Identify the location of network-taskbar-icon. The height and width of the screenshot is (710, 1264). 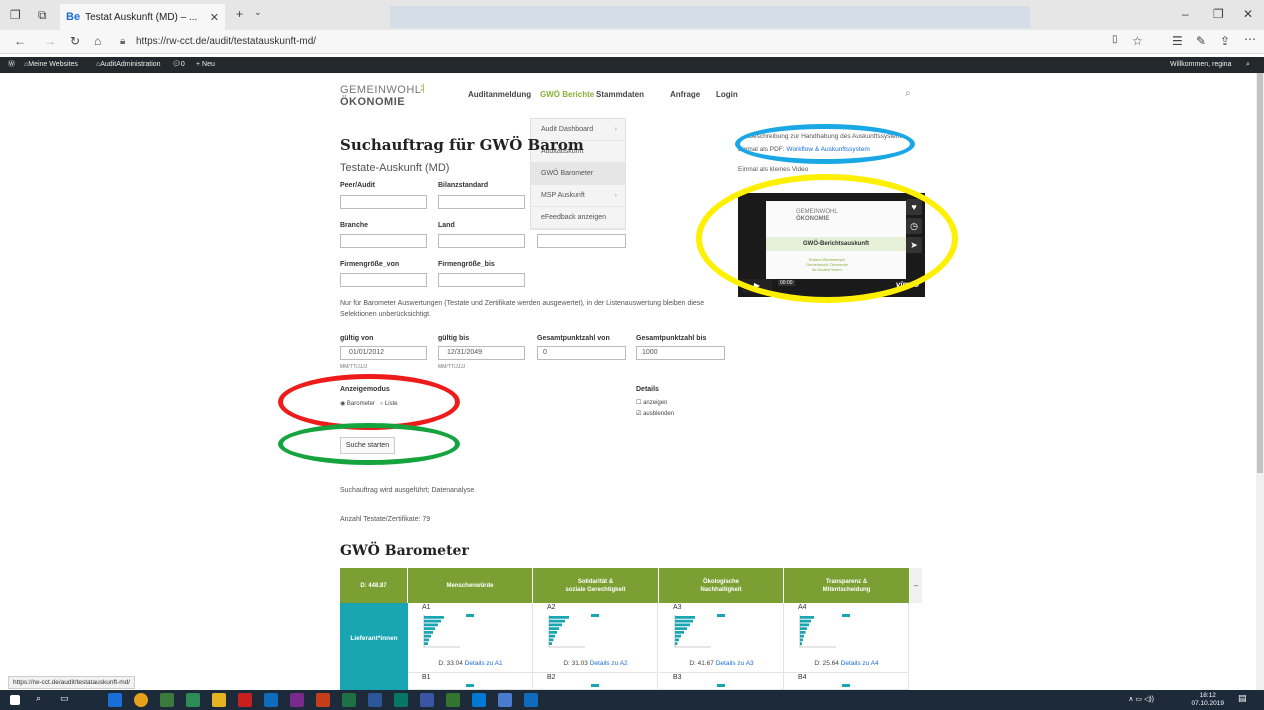
(479, 700).